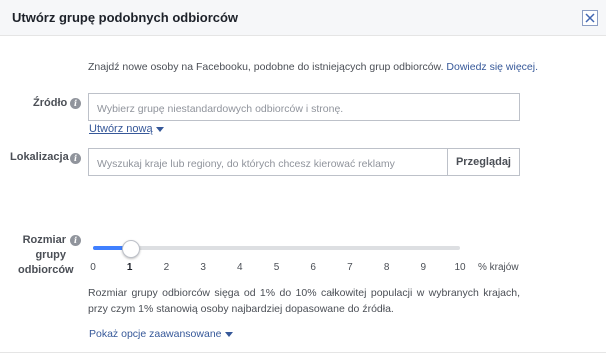  Describe the element at coordinates (303, 18) in the screenshot. I see `dialog-header: Utwórz grupę podobnych odbiorców` at that location.